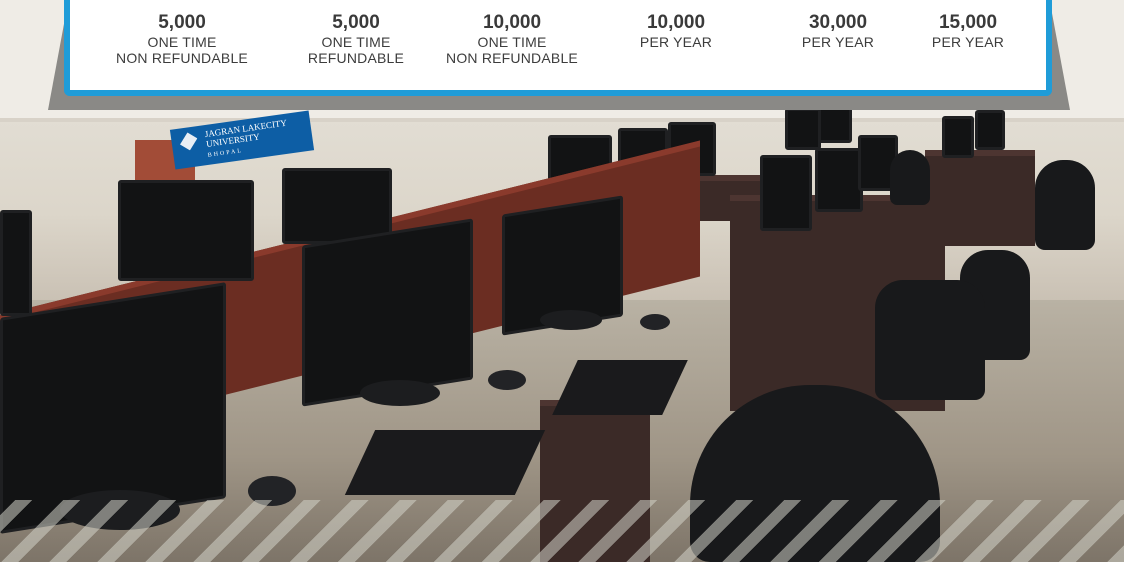 The width and height of the screenshot is (1124, 562). Describe the element at coordinates (225, 153) in the screenshot. I see `podium-sign-line3: BHOPAL` at that location.